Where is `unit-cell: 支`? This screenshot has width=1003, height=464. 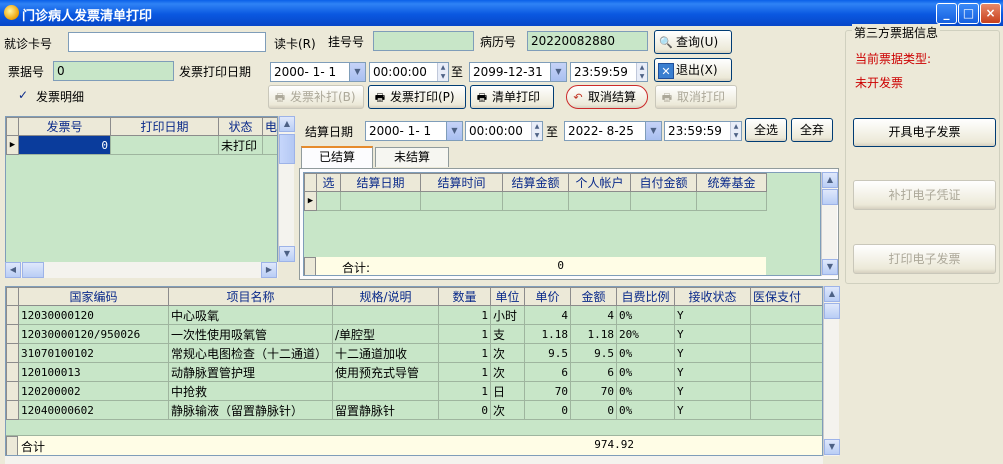
unit-cell: 支 is located at coordinates (507, 334).